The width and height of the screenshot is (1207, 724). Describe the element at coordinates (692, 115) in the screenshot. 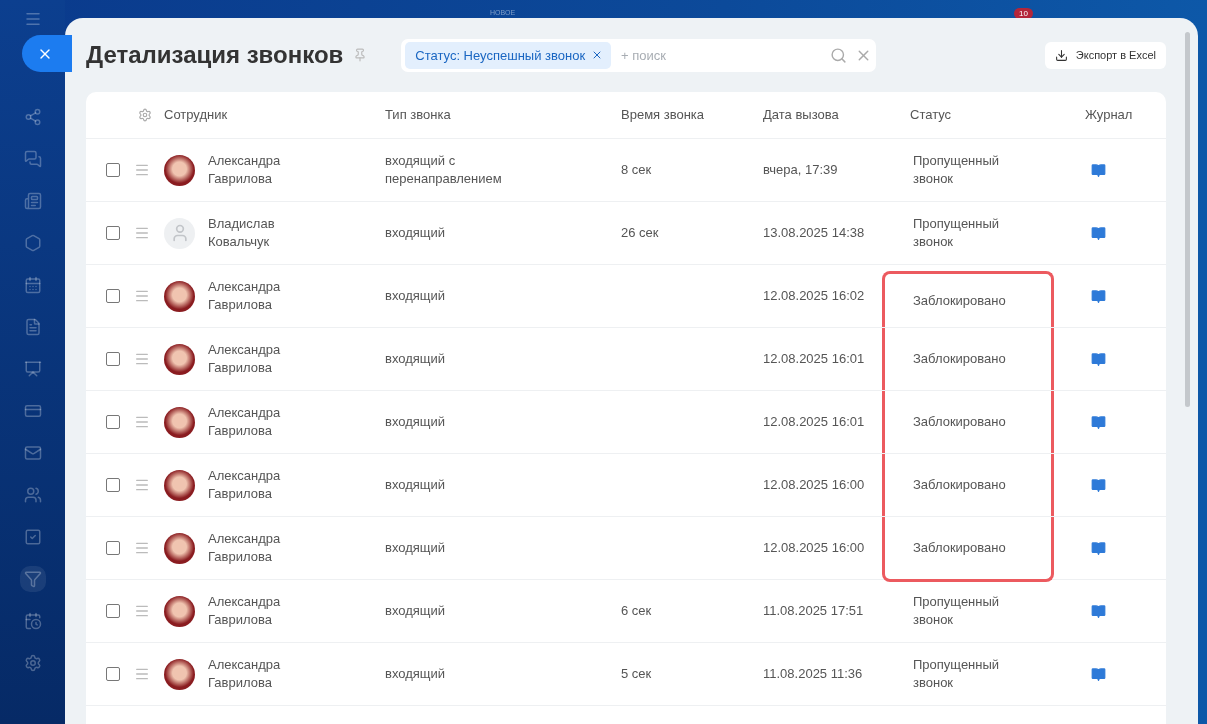

I see `column-header: Время звонка` at that location.